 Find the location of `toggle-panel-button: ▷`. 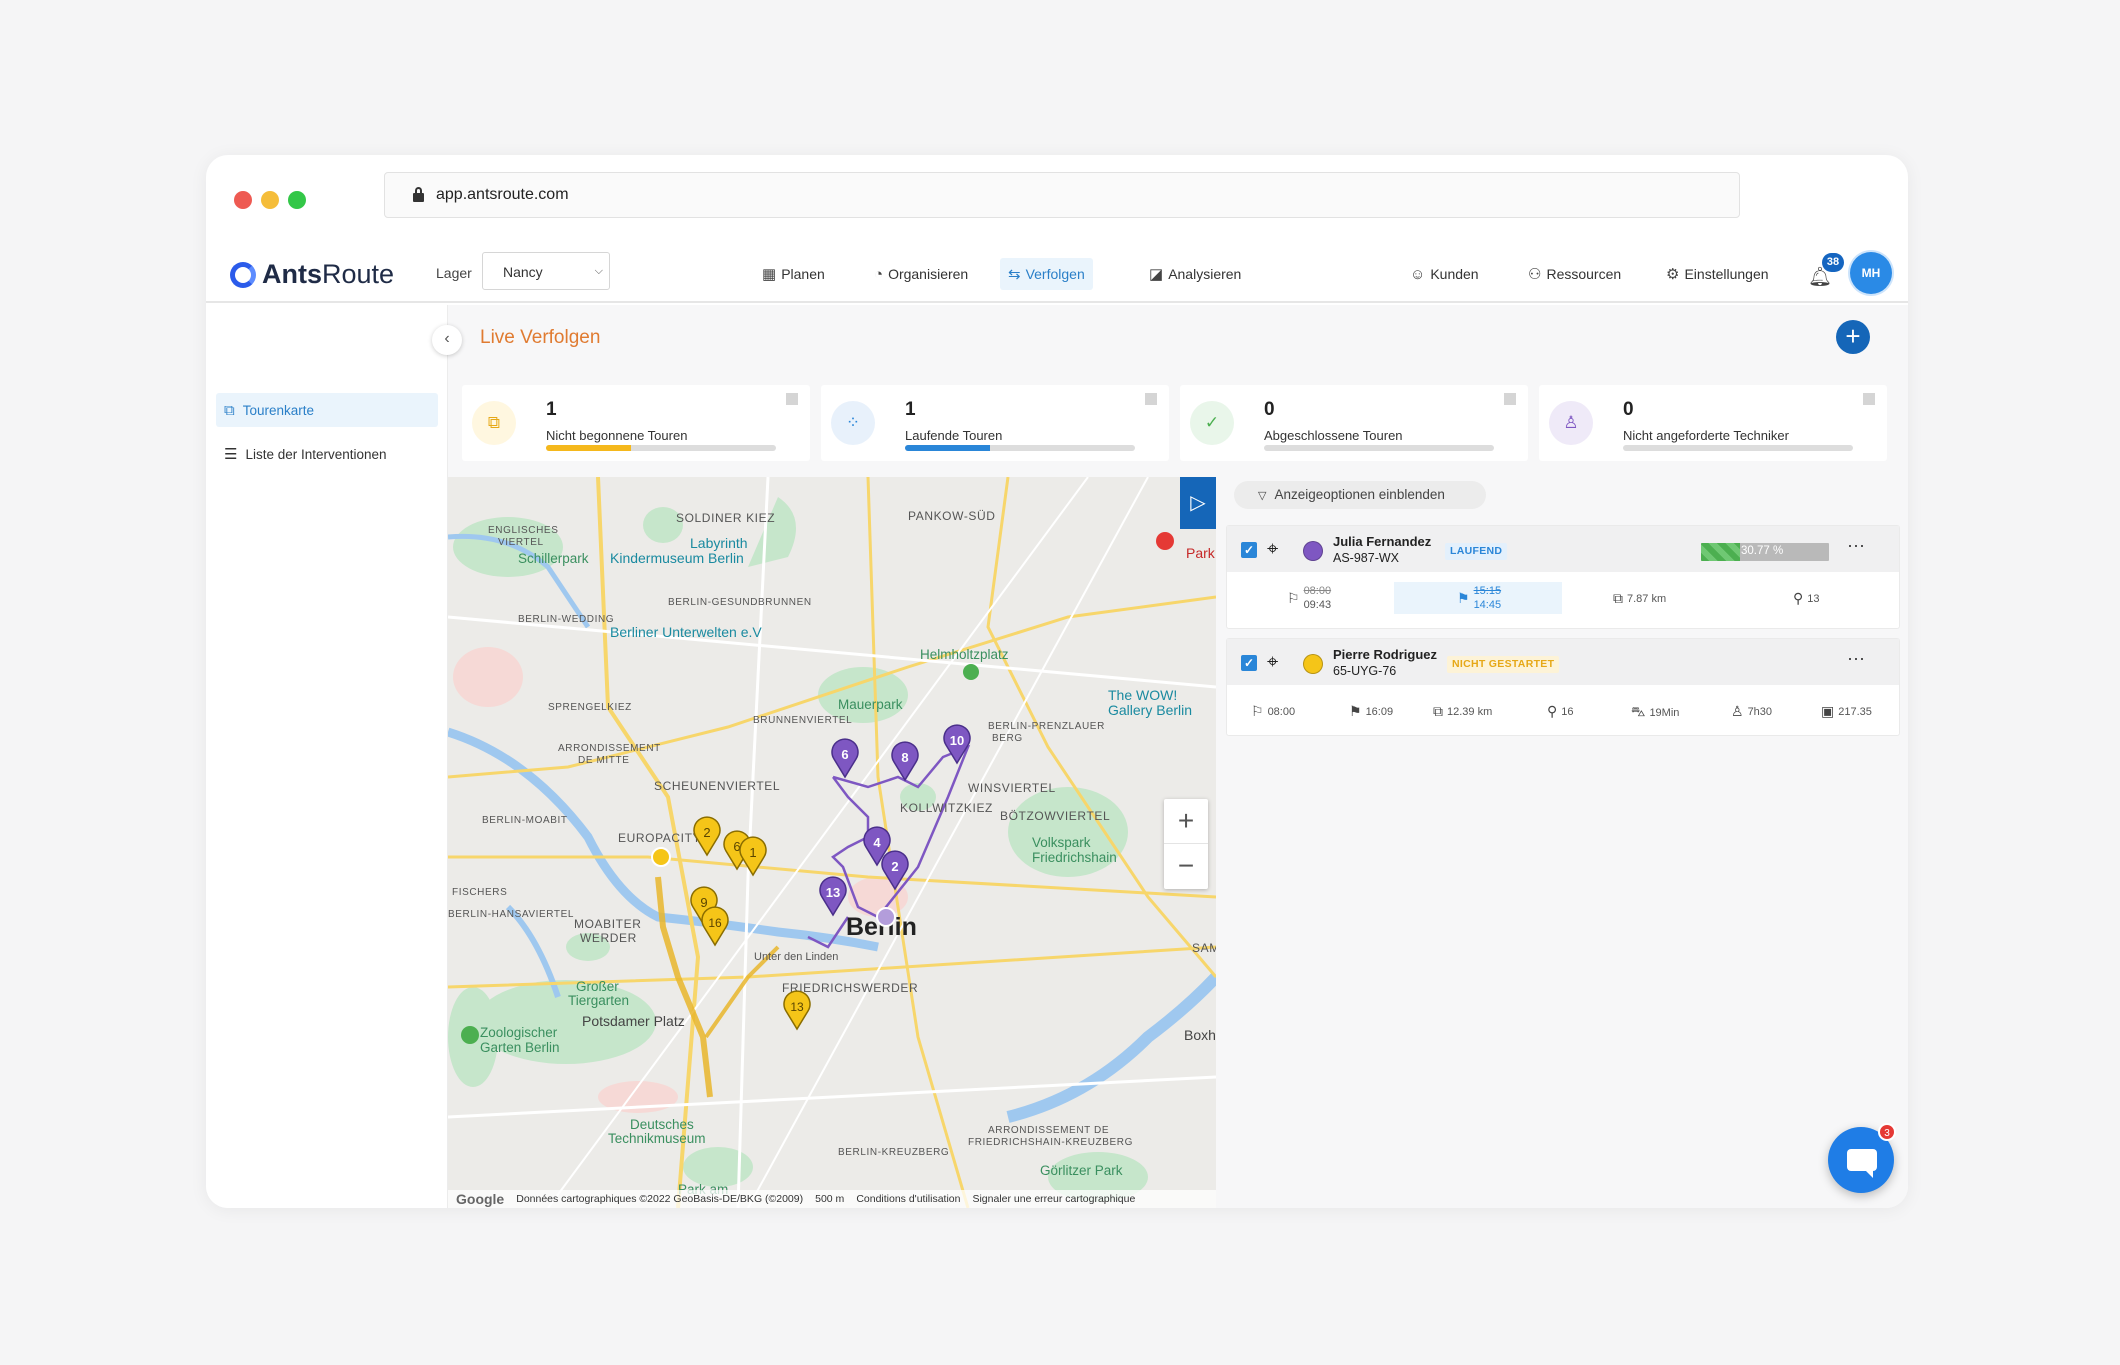

toggle-panel-button: ▷ is located at coordinates (1198, 503).